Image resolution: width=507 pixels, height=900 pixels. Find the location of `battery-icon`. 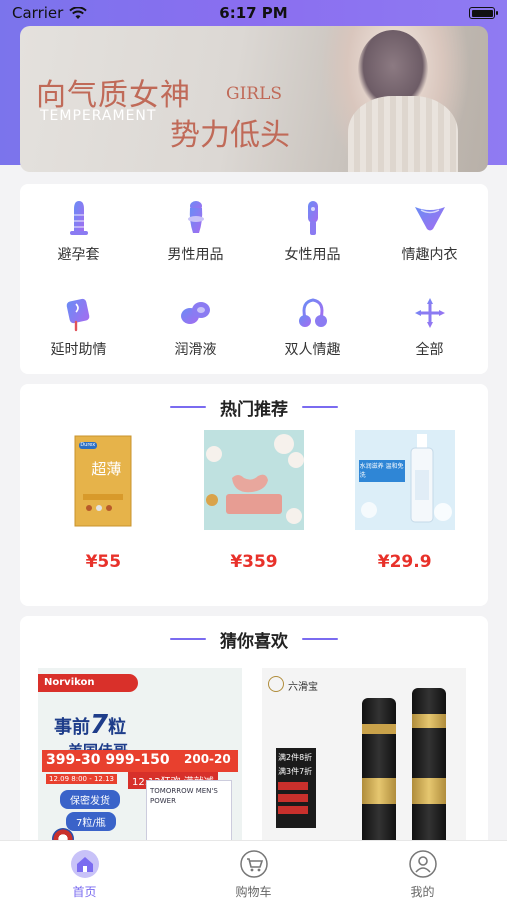

battery-icon is located at coordinates (483, 13).